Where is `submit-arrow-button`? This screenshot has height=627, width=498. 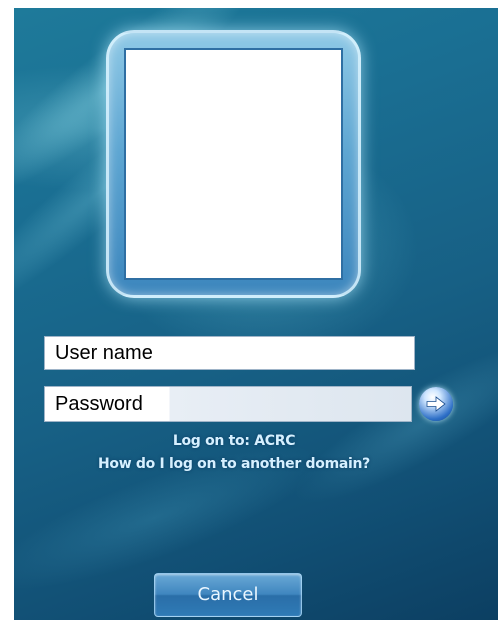 submit-arrow-button is located at coordinates (436, 404).